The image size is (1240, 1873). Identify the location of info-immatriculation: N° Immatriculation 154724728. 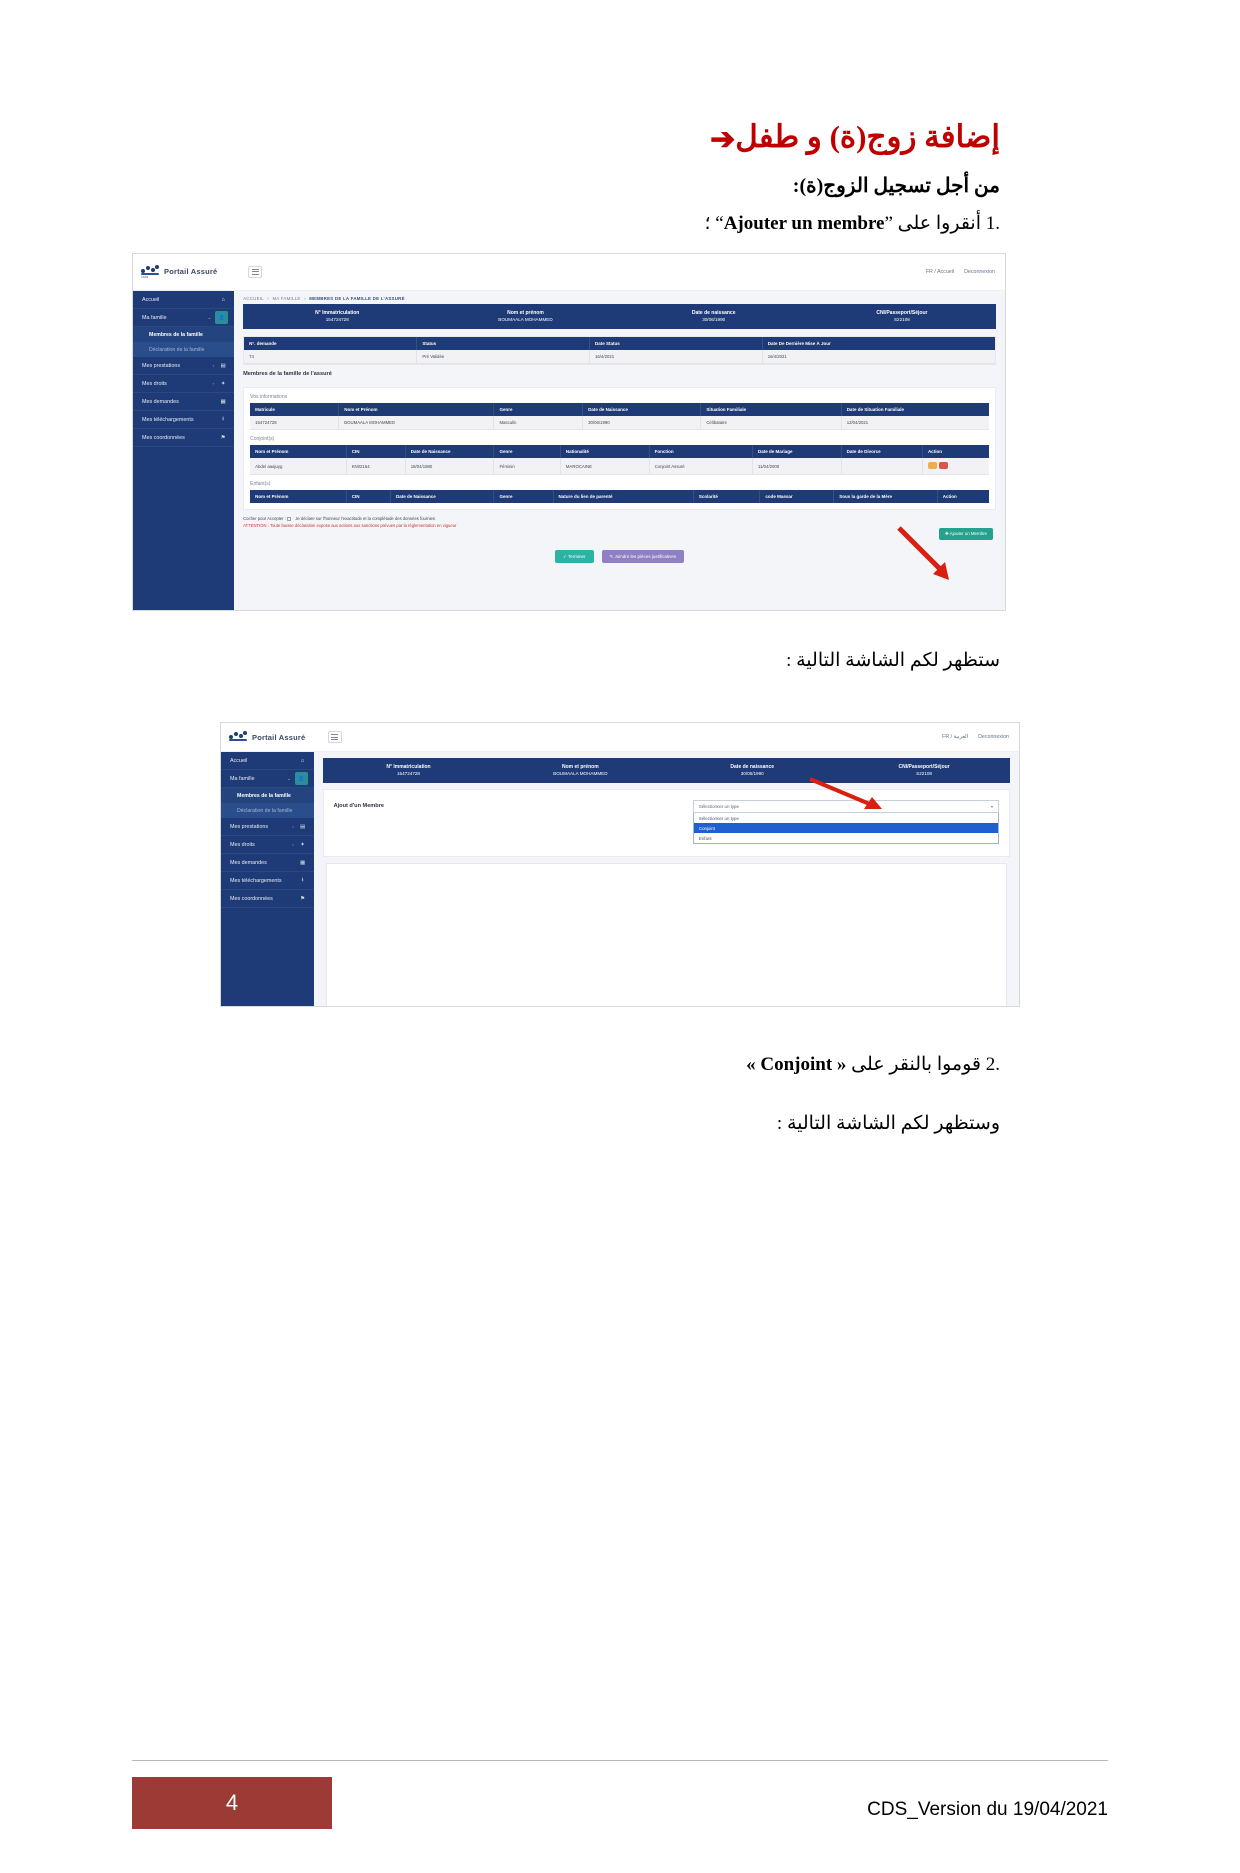
(337, 316).